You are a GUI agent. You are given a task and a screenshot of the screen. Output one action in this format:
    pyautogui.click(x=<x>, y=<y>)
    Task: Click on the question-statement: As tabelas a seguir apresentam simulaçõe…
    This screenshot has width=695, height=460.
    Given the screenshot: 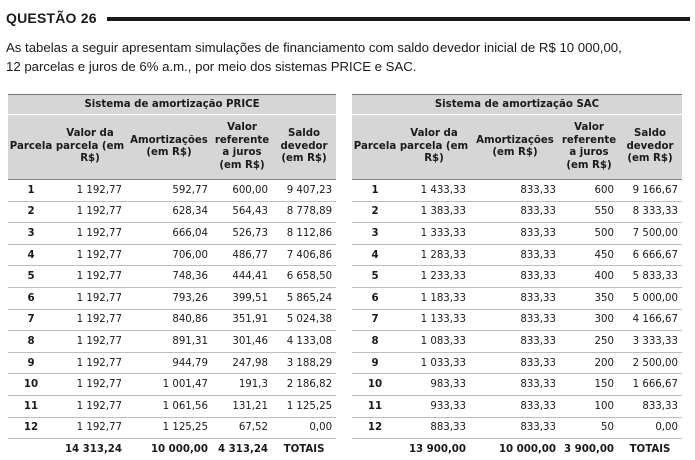 What is the action you would take?
    pyautogui.click(x=348, y=57)
    